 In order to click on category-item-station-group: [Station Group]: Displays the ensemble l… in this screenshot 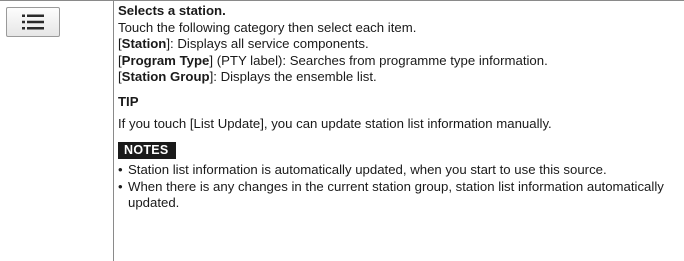, I will do `click(247, 77)`.